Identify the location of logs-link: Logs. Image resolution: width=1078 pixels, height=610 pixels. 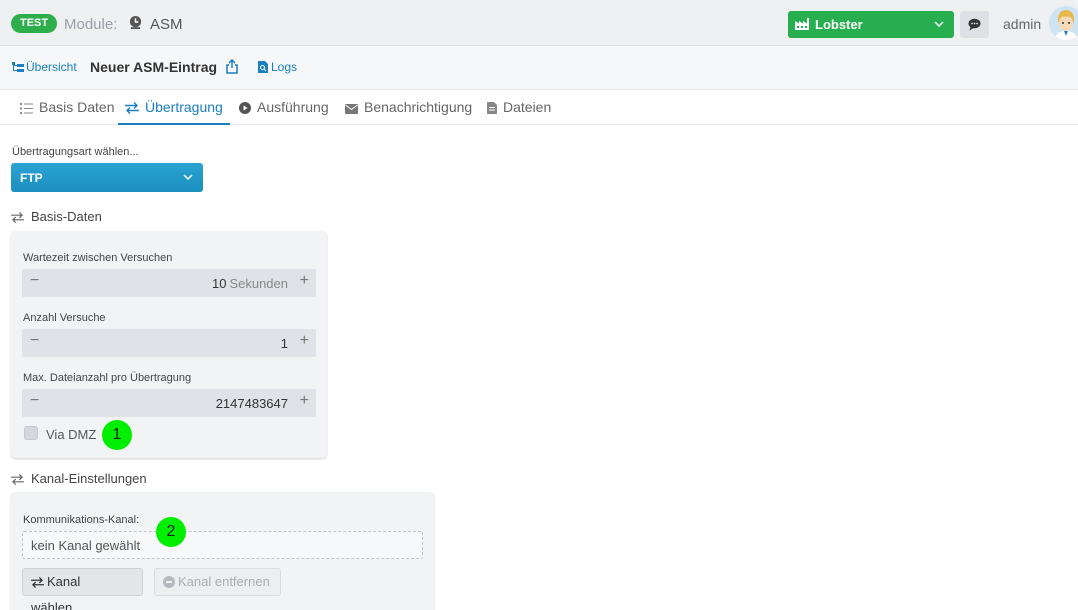
(277, 67).